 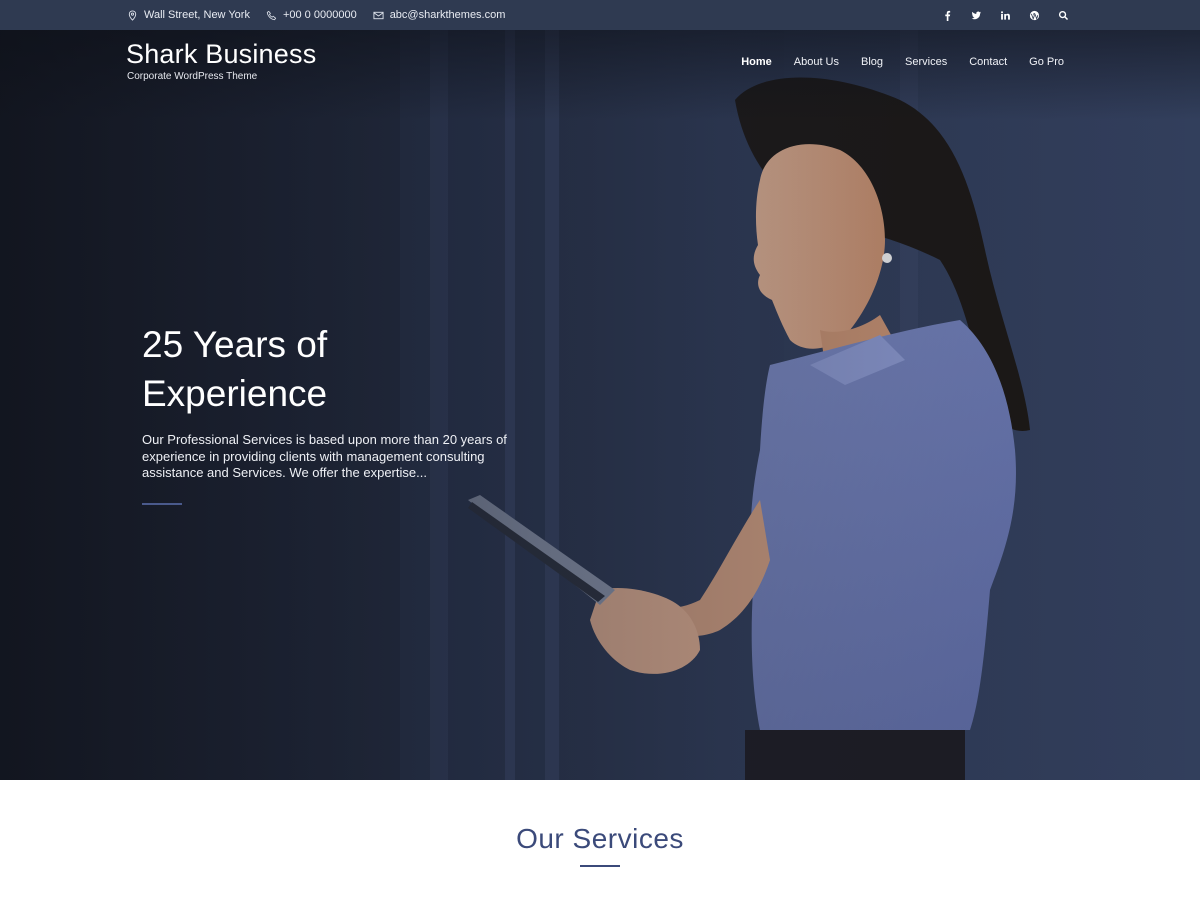 I want to click on facebook-icon, so click(x=947, y=15).